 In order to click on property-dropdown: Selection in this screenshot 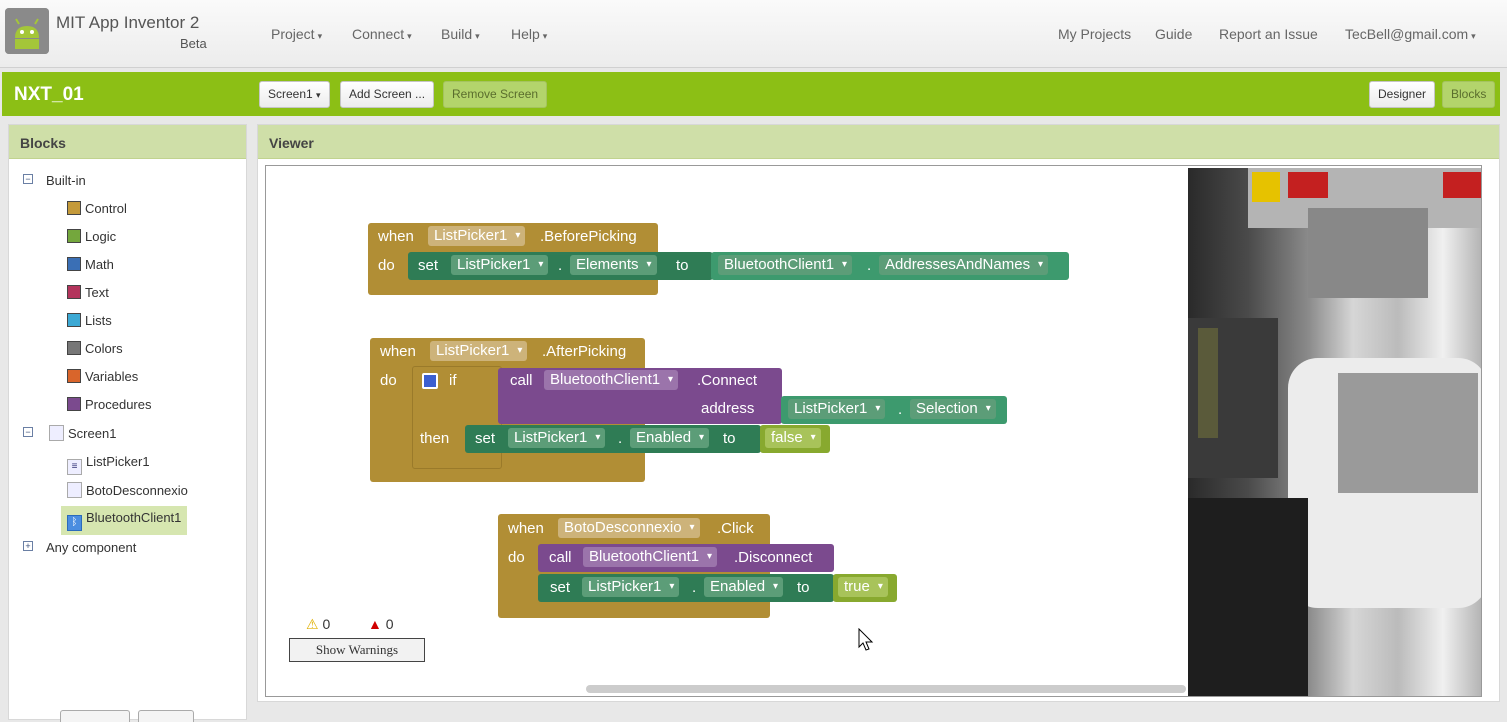, I will do `click(953, 409)`.